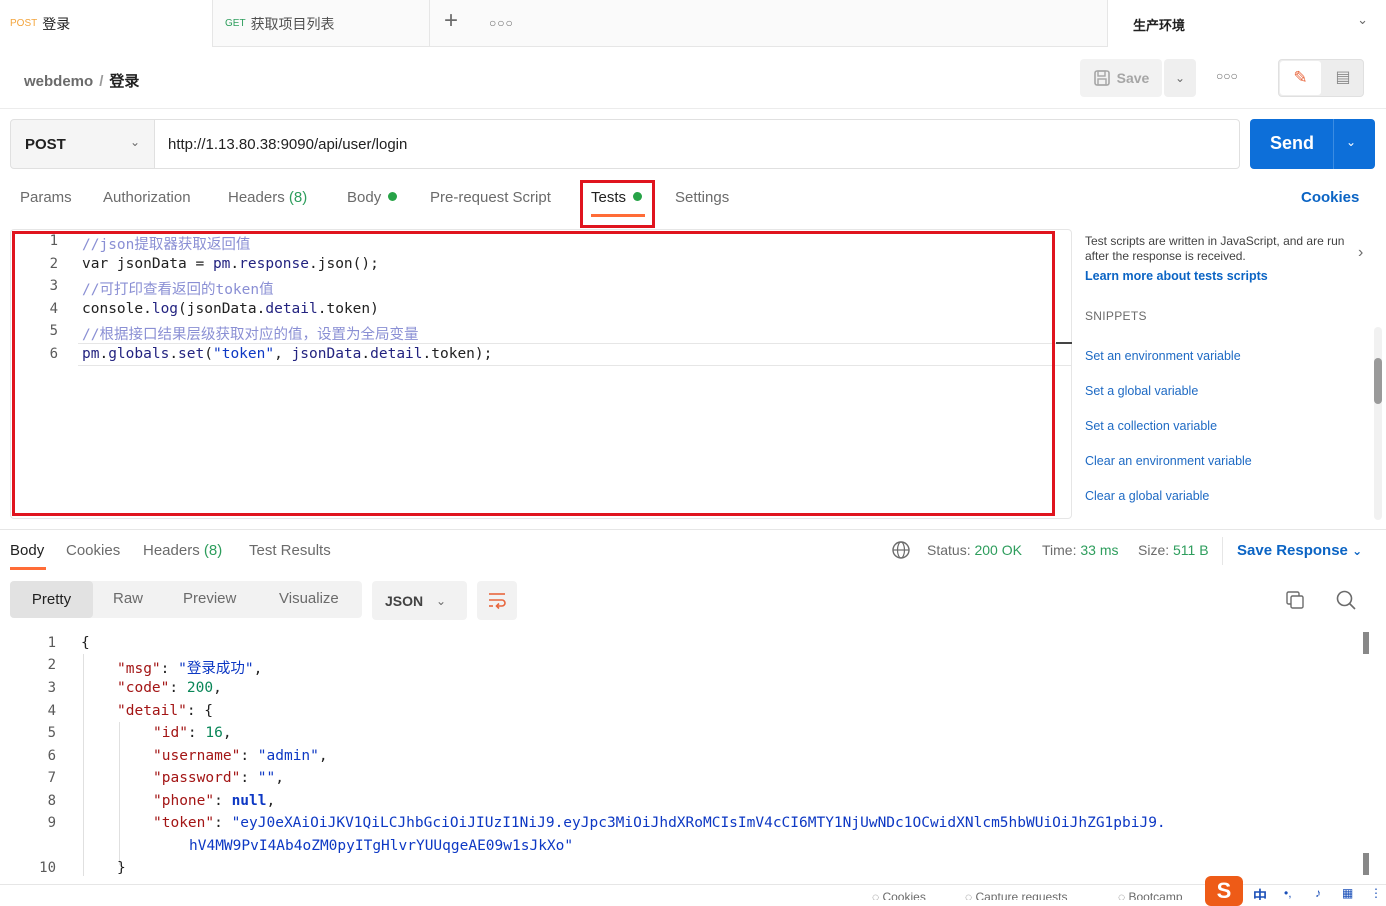 The width and height of the screenshot is (1386, 906). I want to click on breadcrumb: webdemo / 登录, so click(81, 80).